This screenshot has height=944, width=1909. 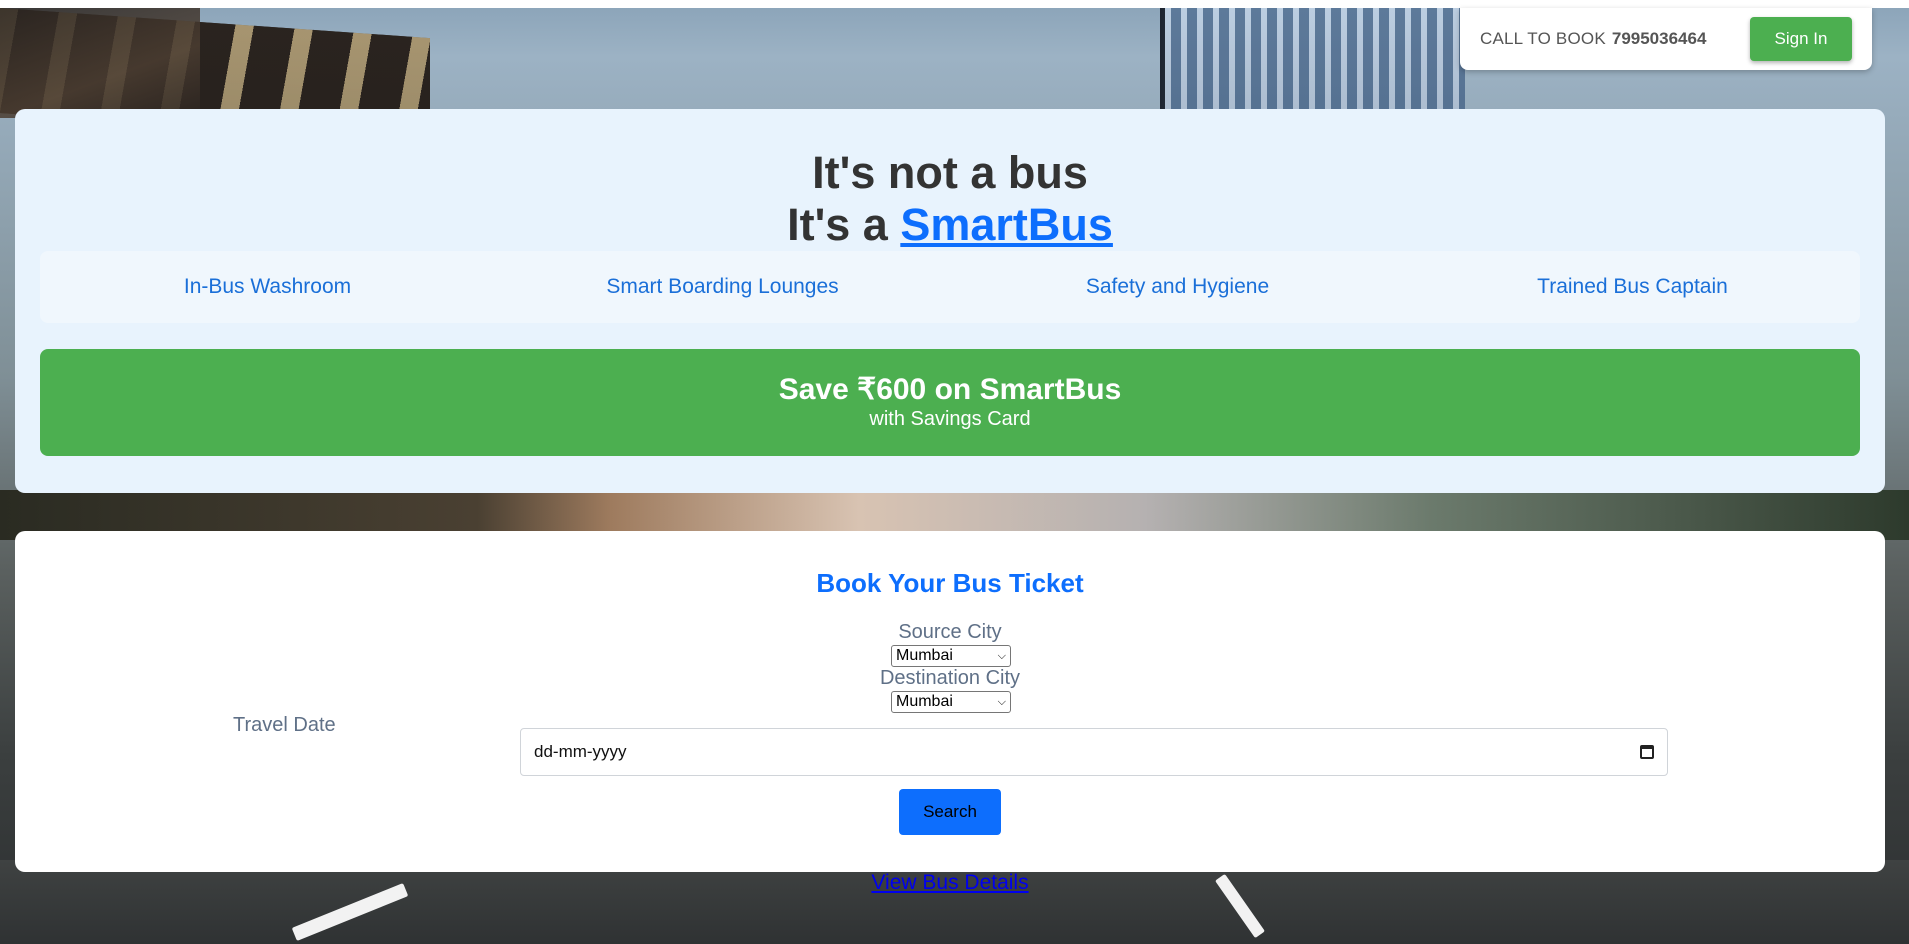 What do you see at coordinates (950, 419) in the screenshot?
I see `savings-subtitle: with Savings Card` at bounding box center [950, 419].